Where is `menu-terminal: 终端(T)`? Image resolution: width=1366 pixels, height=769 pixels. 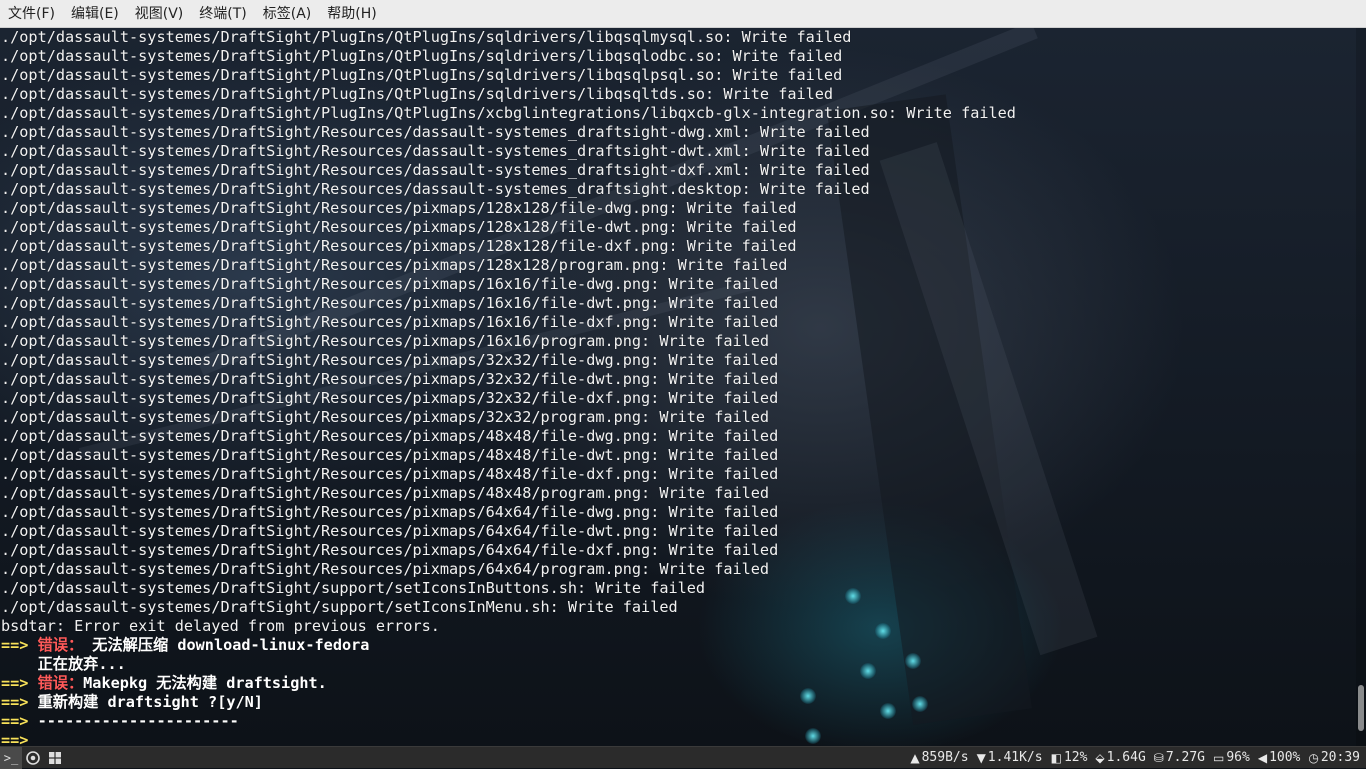 menu-terminal: 终端(T) is located at coordinates (222, 14).